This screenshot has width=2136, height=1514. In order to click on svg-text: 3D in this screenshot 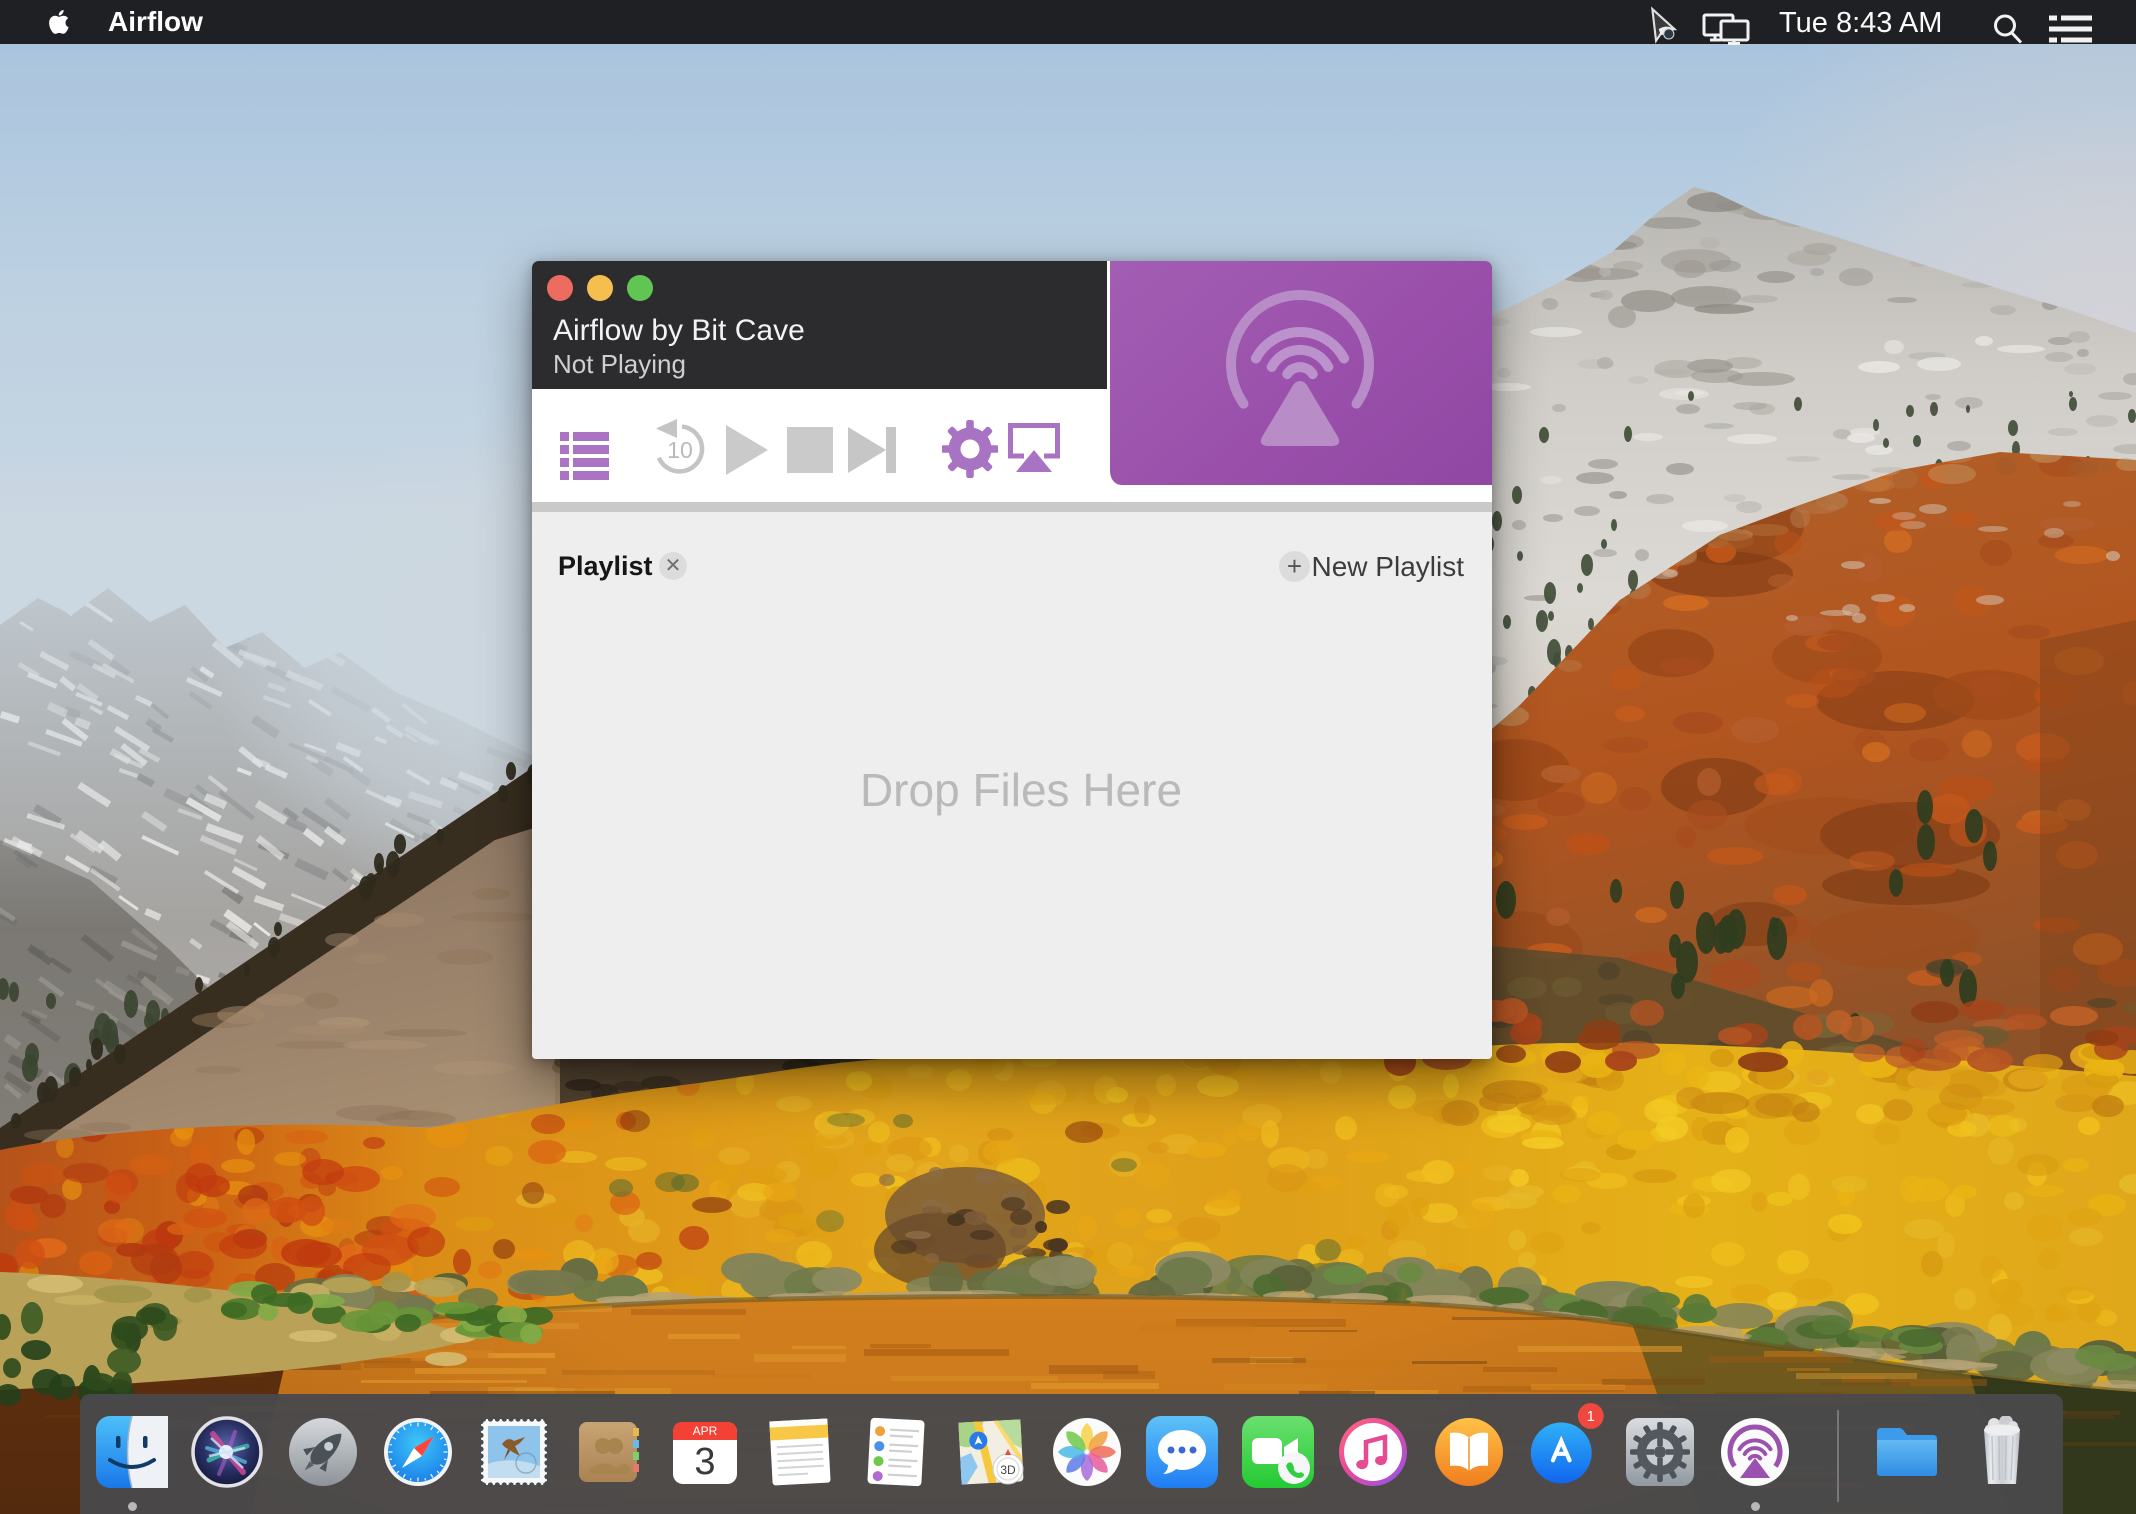, I will do `click(1008, 1470)`.